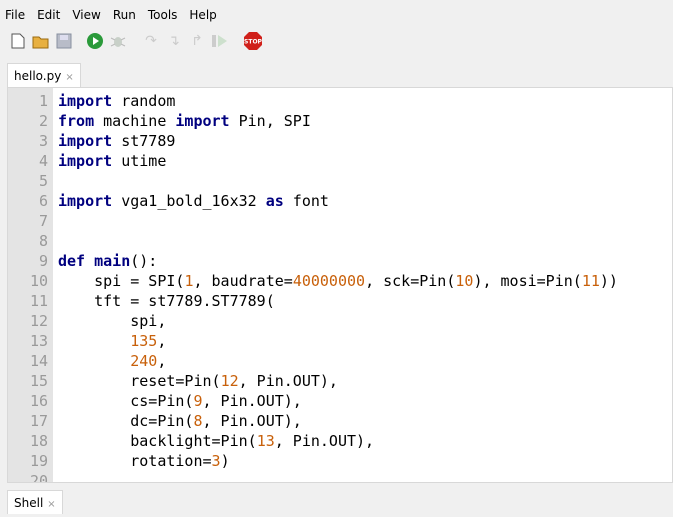 The width and height of the screenshot is (673, 517). What do you see at coordinates (38, 461) in the screenshot?
I see `line-number: 19` at bounding box center [38, 461].